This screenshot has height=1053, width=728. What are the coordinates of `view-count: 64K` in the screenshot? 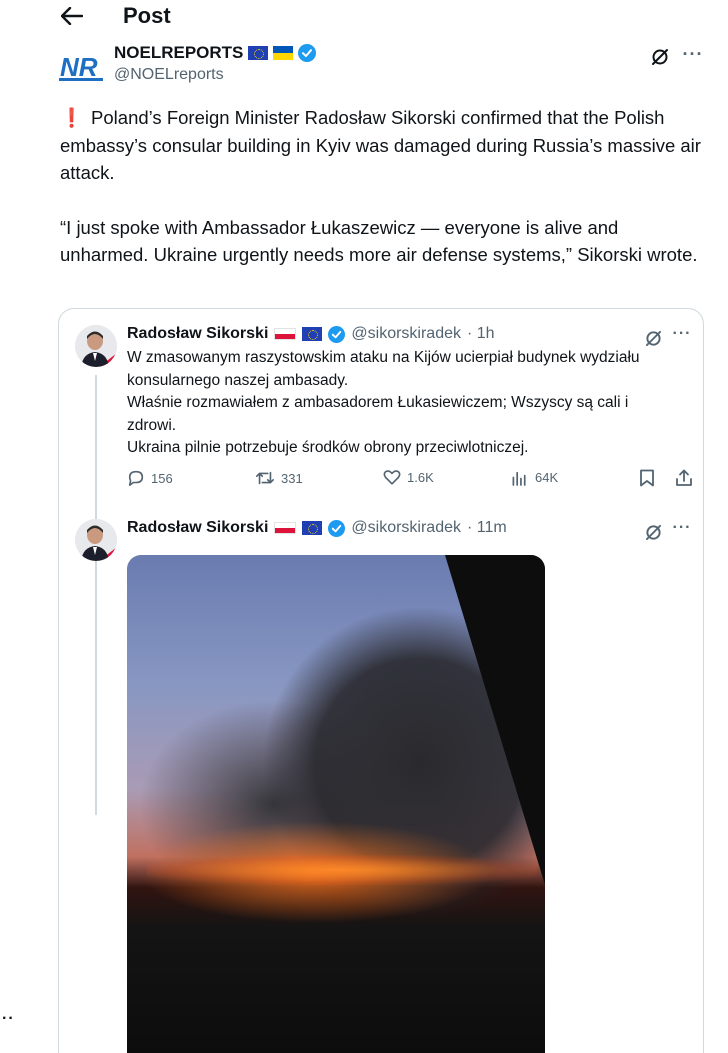 It's located at (547, 477).